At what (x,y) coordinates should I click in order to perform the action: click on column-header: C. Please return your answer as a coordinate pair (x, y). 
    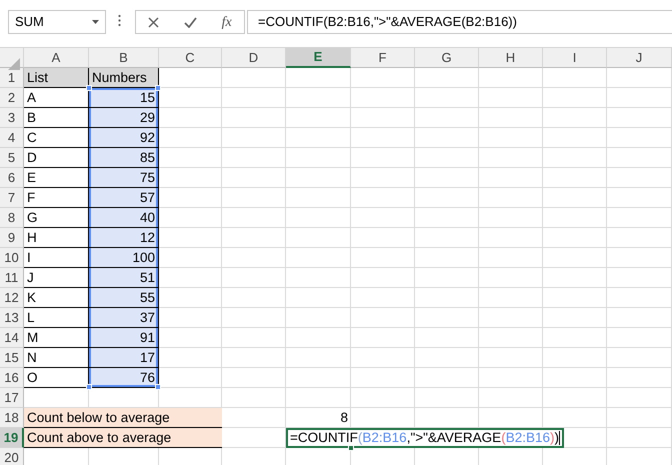
    Looking at the image, I should click on (190, 58).